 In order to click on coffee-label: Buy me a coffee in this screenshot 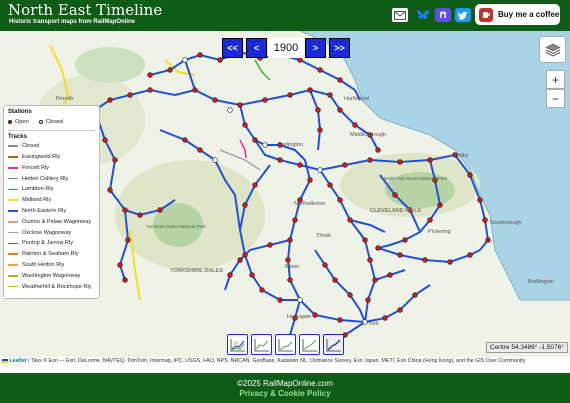, I will do `click(529, 14)`.